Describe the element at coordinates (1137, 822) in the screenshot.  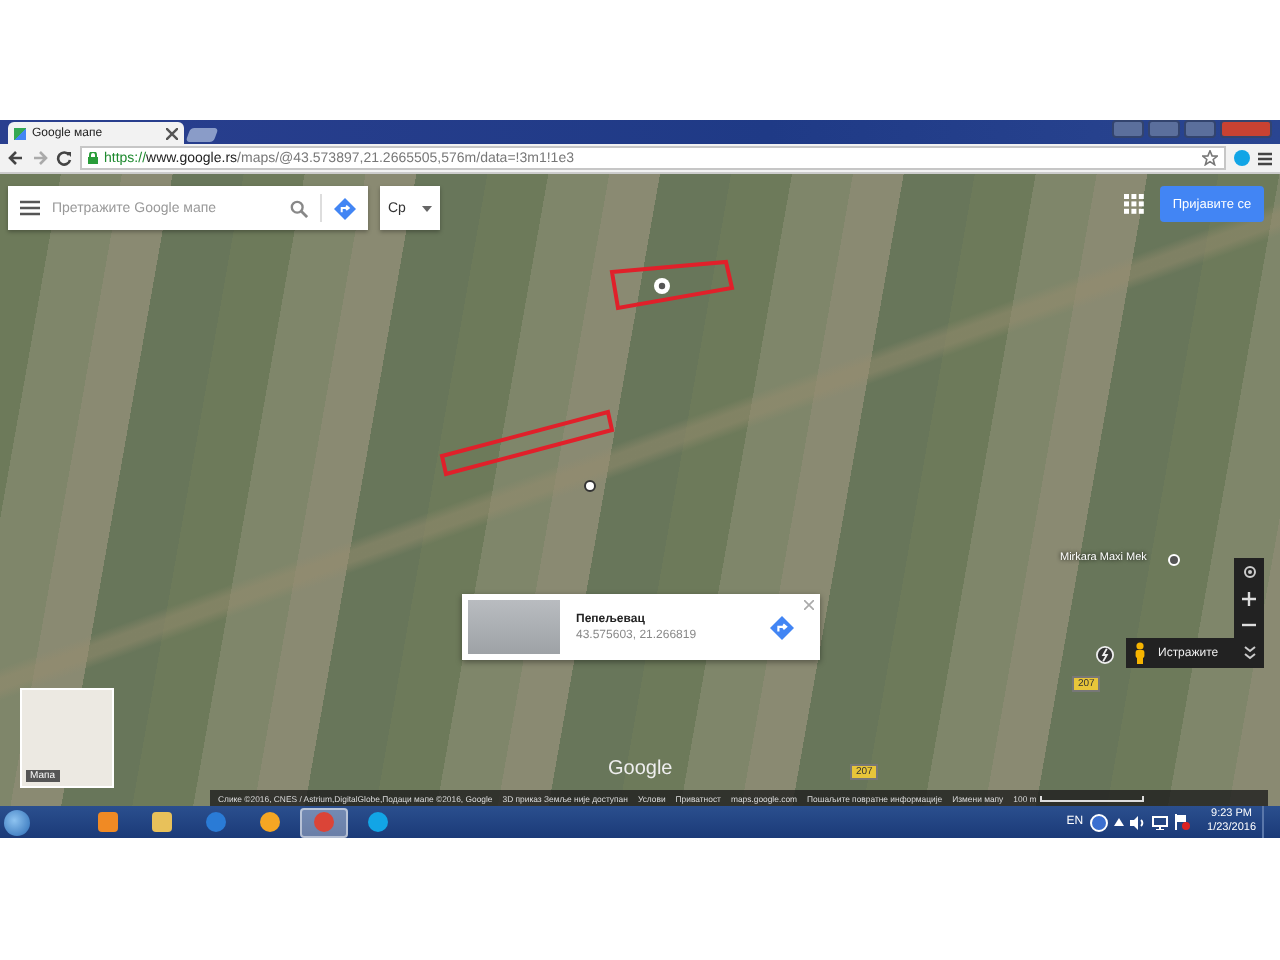
I see `speaker-icon` at that location.